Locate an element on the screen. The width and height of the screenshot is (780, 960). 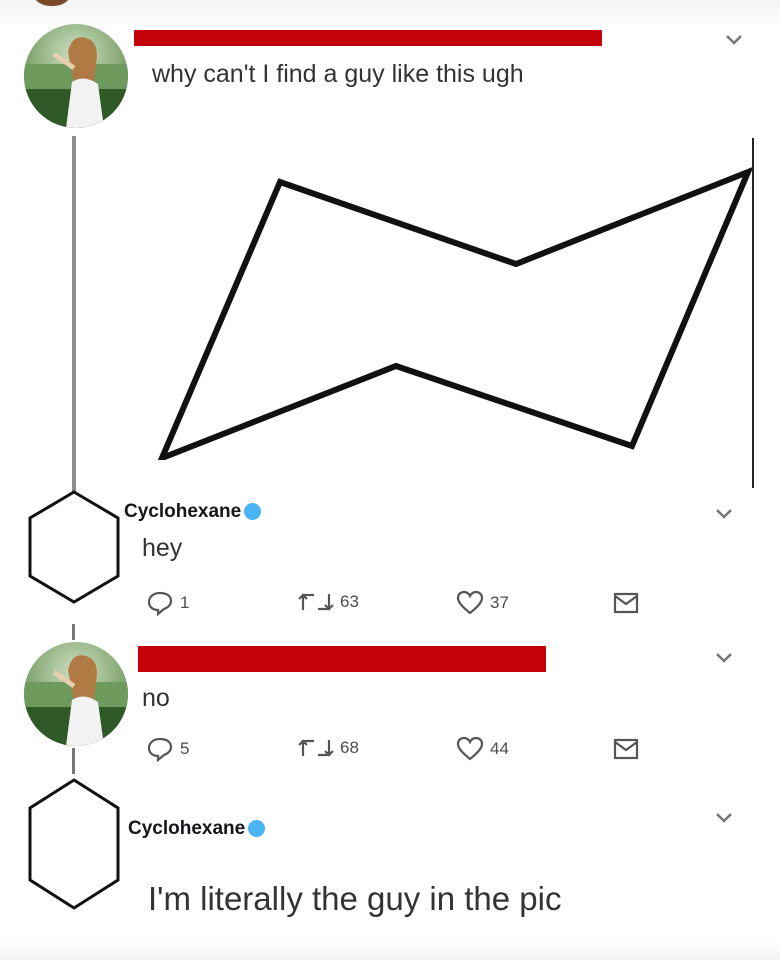
retweet-count: 68 is located at coordinates (349, 747).